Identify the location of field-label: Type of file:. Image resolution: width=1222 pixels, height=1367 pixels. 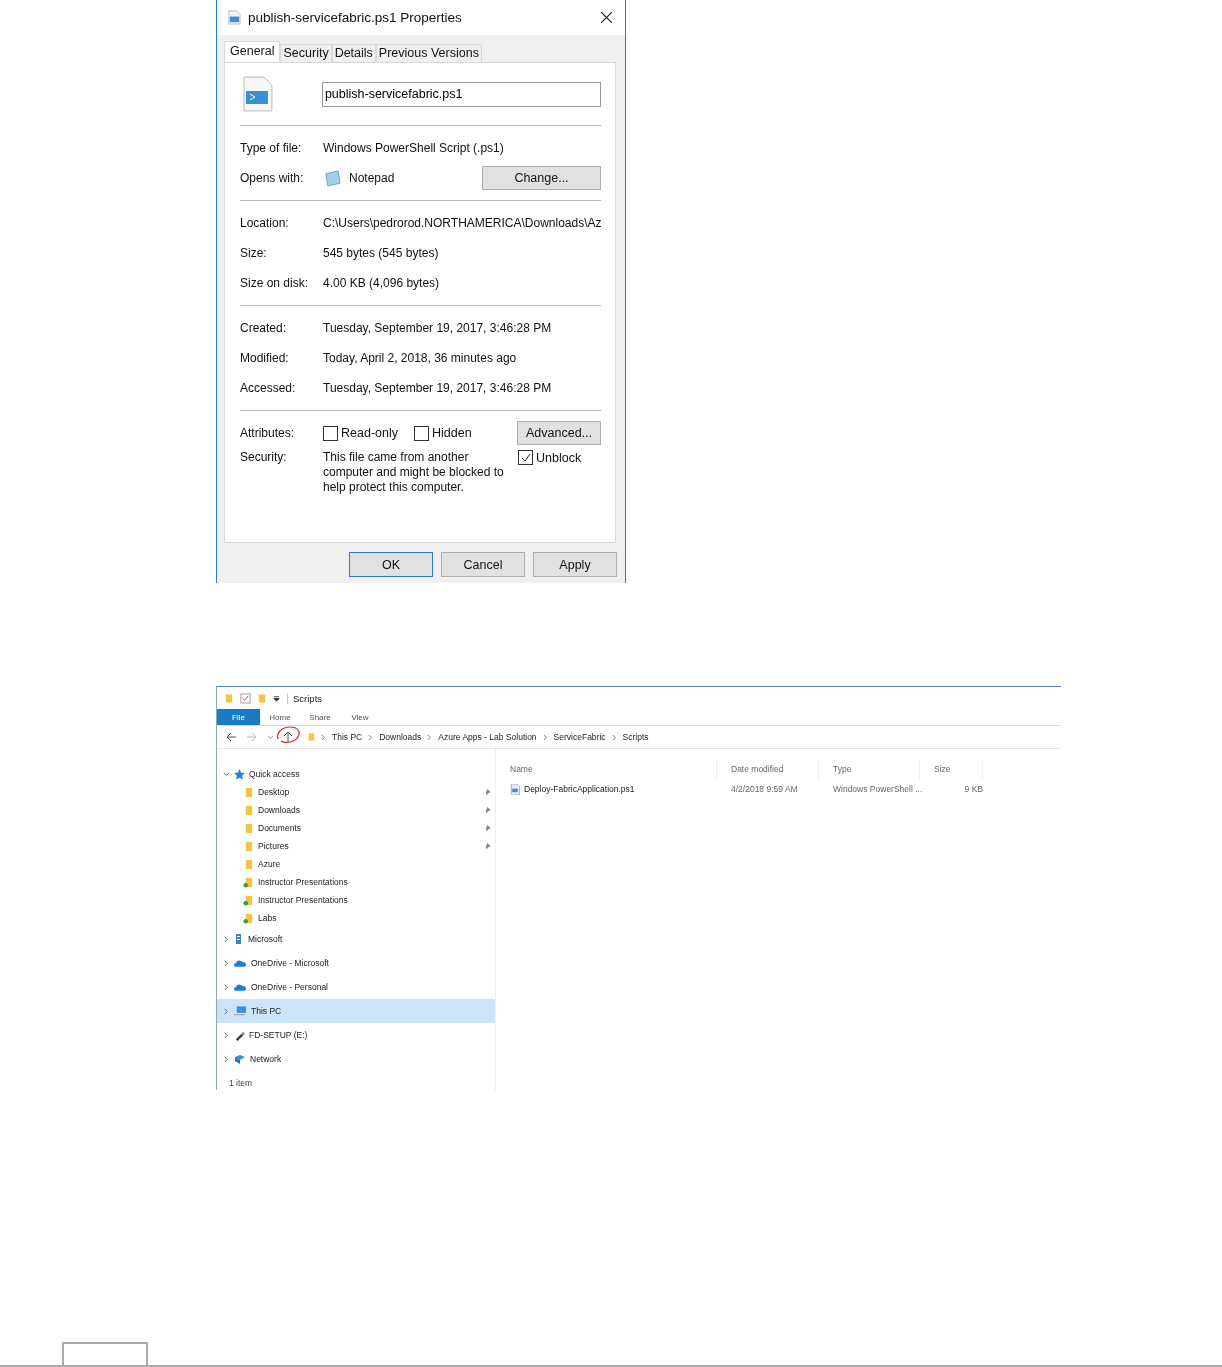
(271, 148).